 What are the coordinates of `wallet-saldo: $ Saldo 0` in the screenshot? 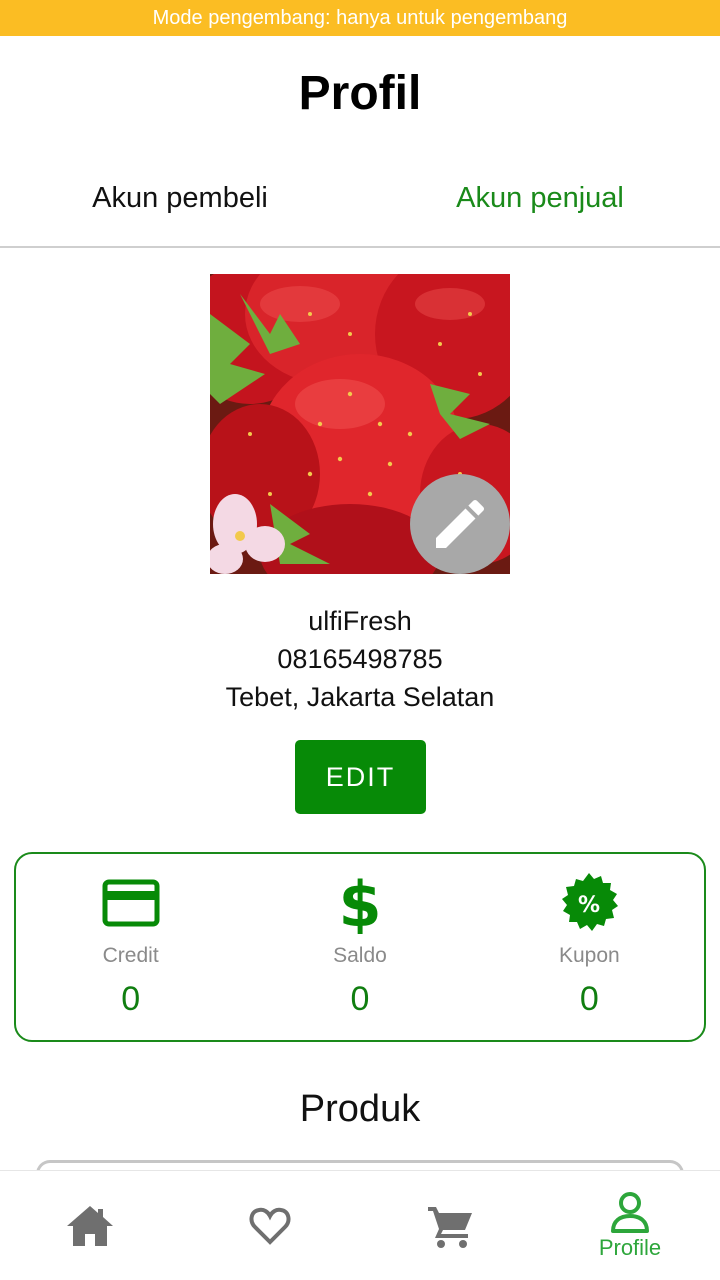 It's located at (359, 947).